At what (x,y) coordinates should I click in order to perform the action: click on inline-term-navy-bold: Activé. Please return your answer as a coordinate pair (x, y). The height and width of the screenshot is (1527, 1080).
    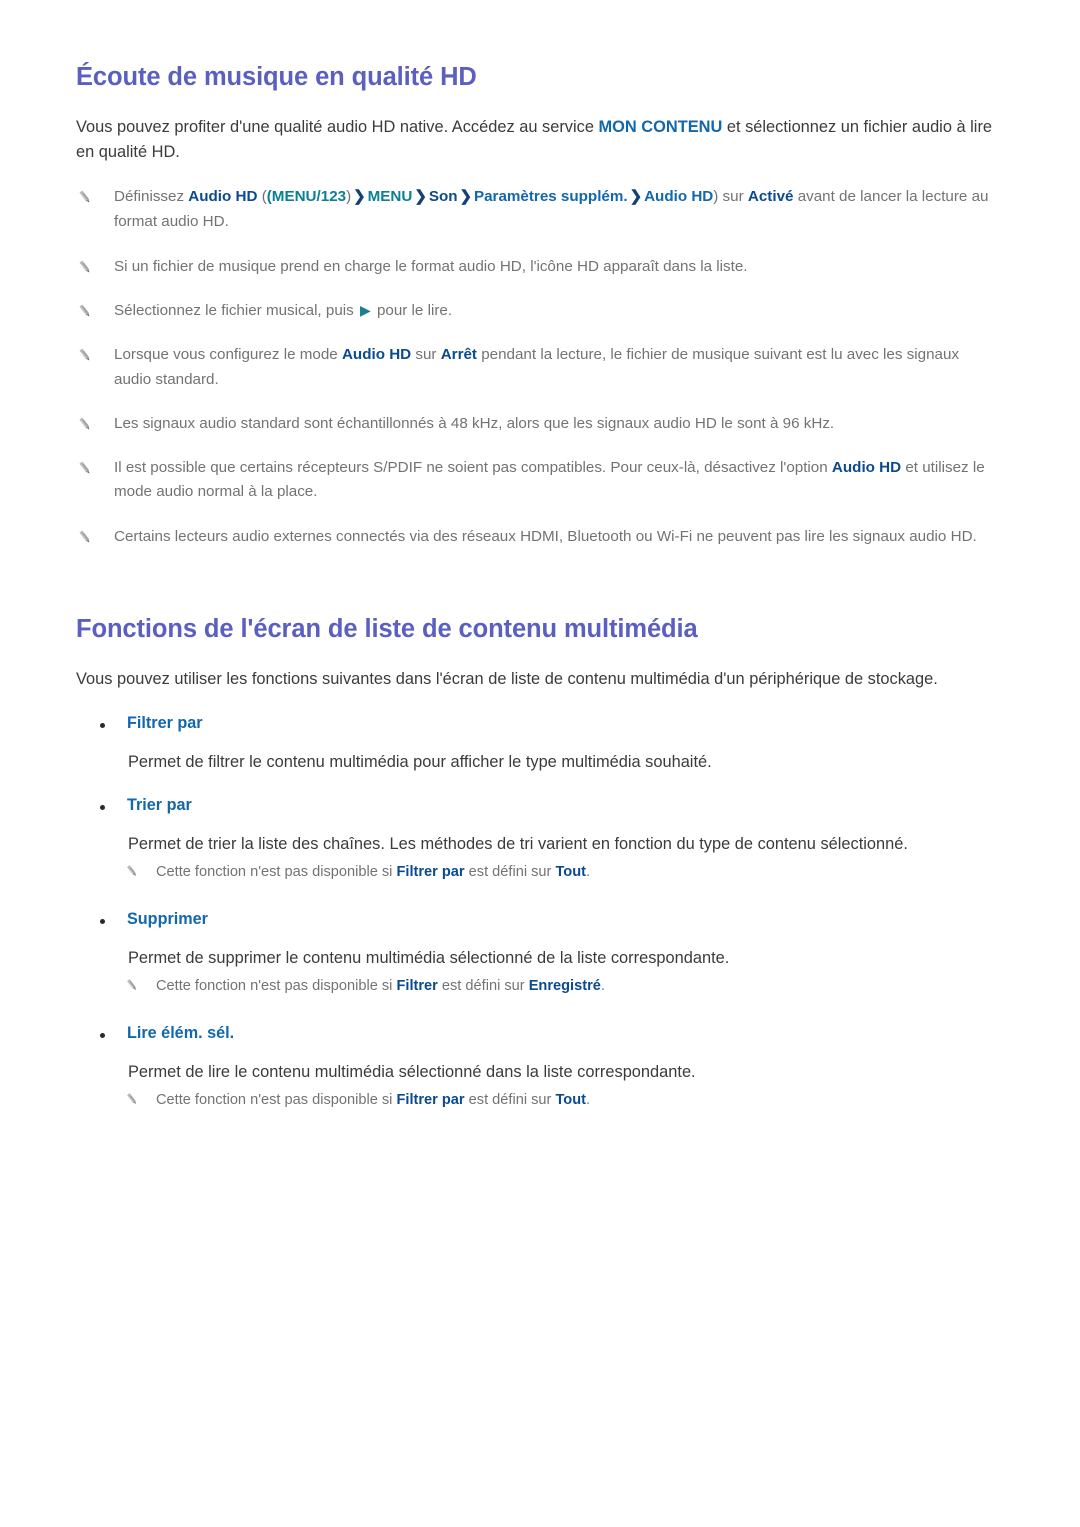
    Looking at the image, I should click on (770, 197).